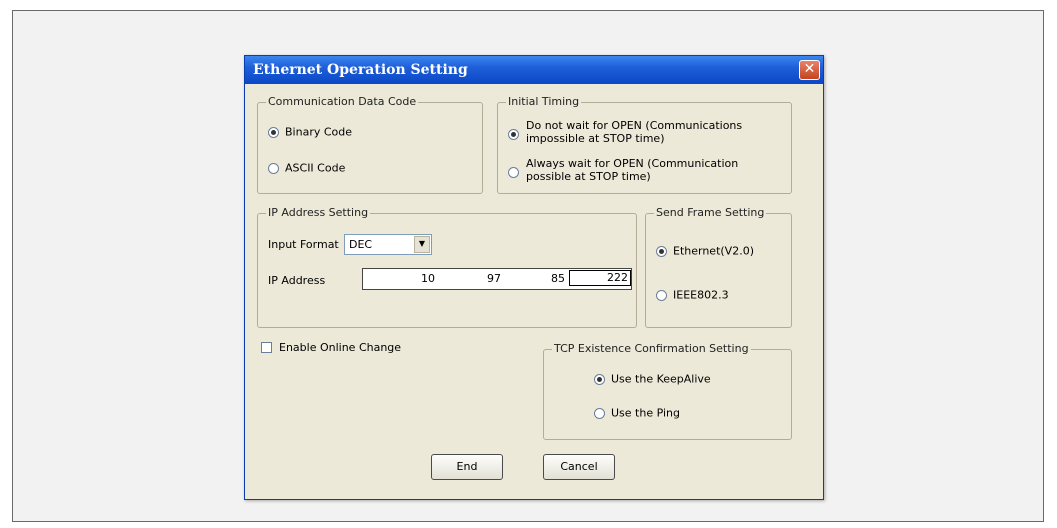 This screenshot has width=1057, height=528. I want to click on radio-keepalive: Use the KeepAlive, so click(652, 379).